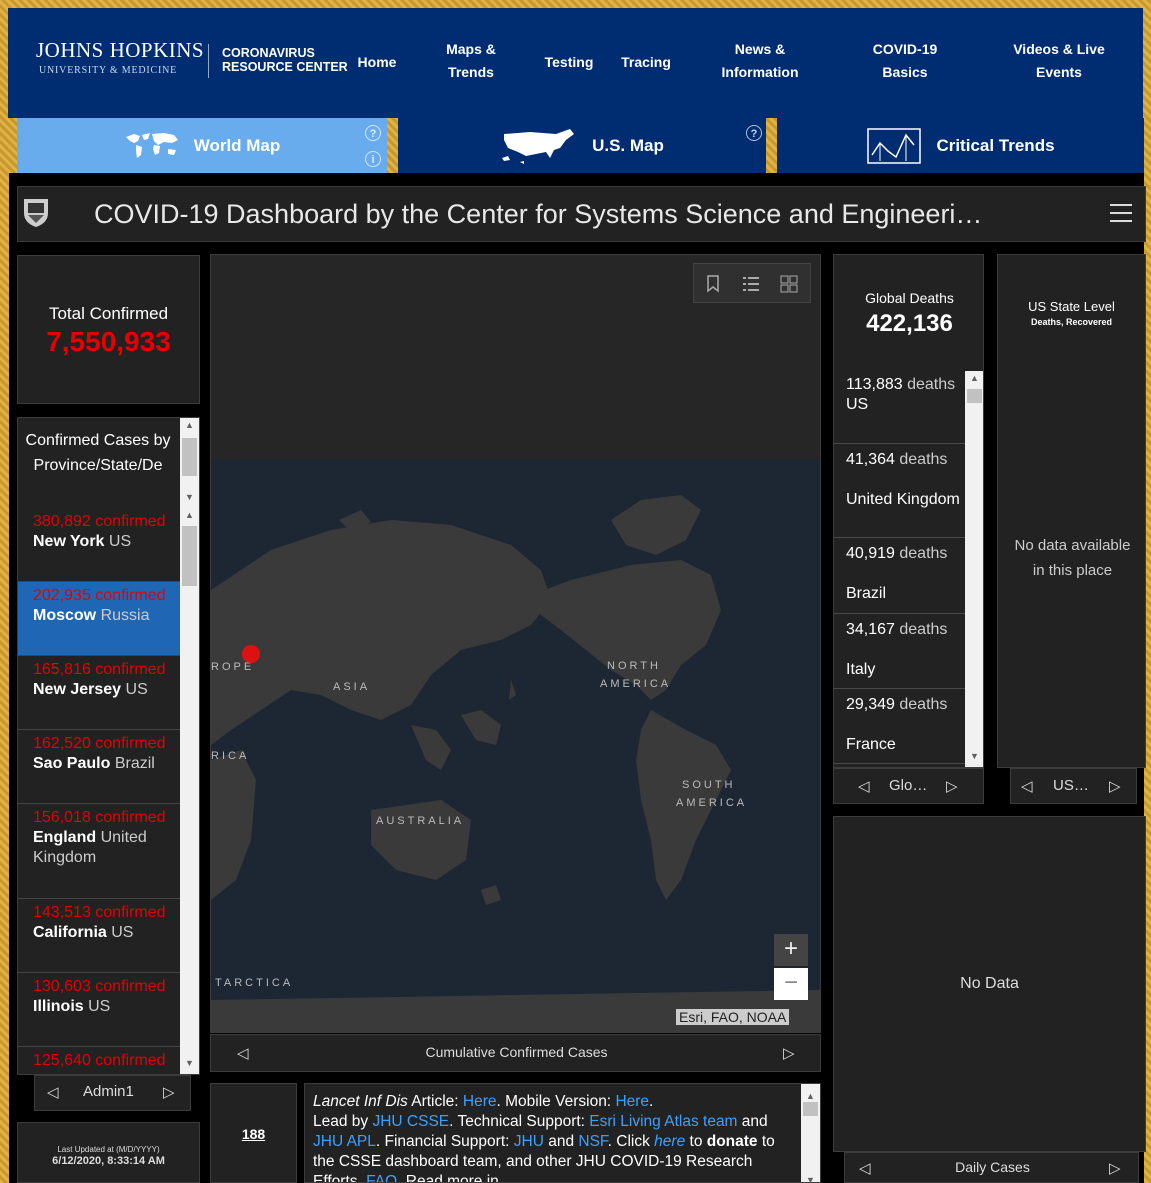 Image resolution: width=1151 pixels, height=1183 pixels. What do you see at coordinates (471, 61) in the screenshot?
I see `nav-maps-trends: Maps & Trends` at bounding box center [471, 61].